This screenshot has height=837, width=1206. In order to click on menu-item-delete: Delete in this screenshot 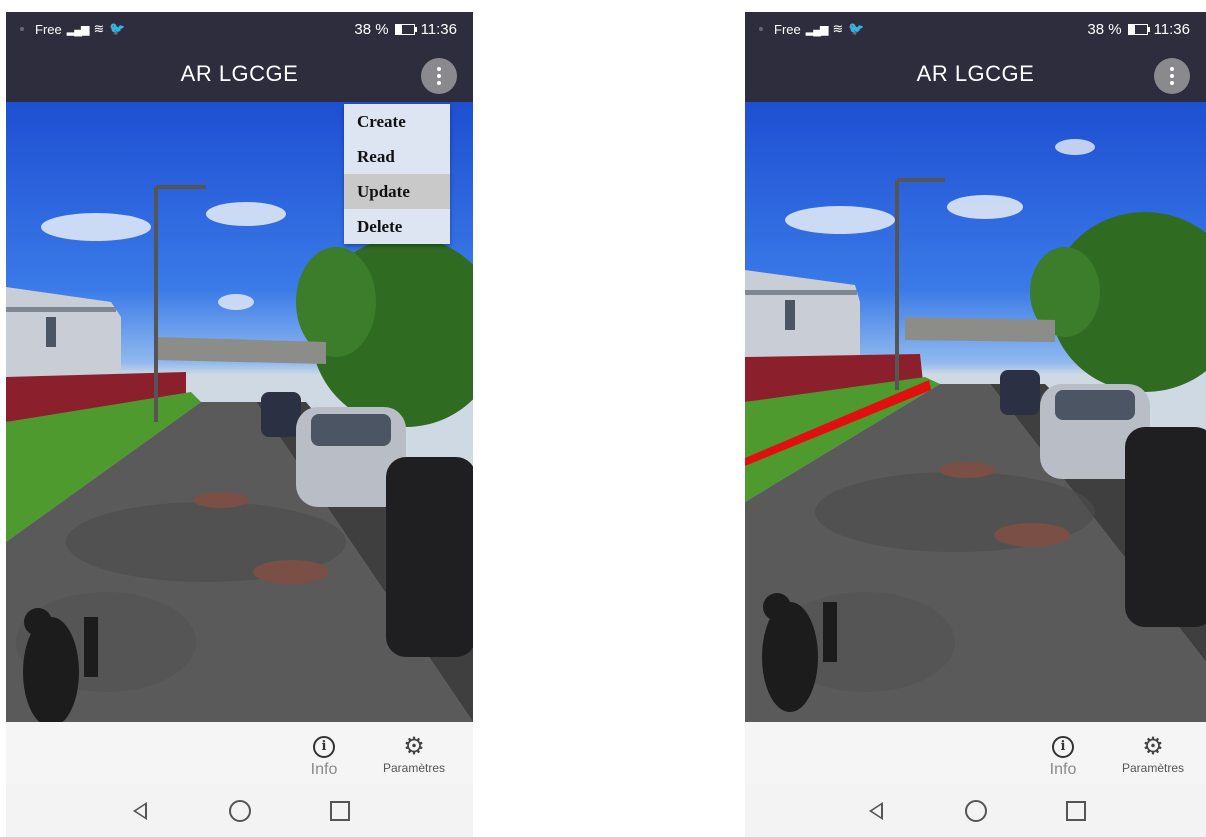, I will do `click(397, 226)`.